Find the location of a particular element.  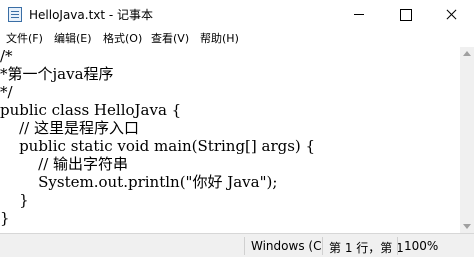

close-button is located at coordinates (451, 14).